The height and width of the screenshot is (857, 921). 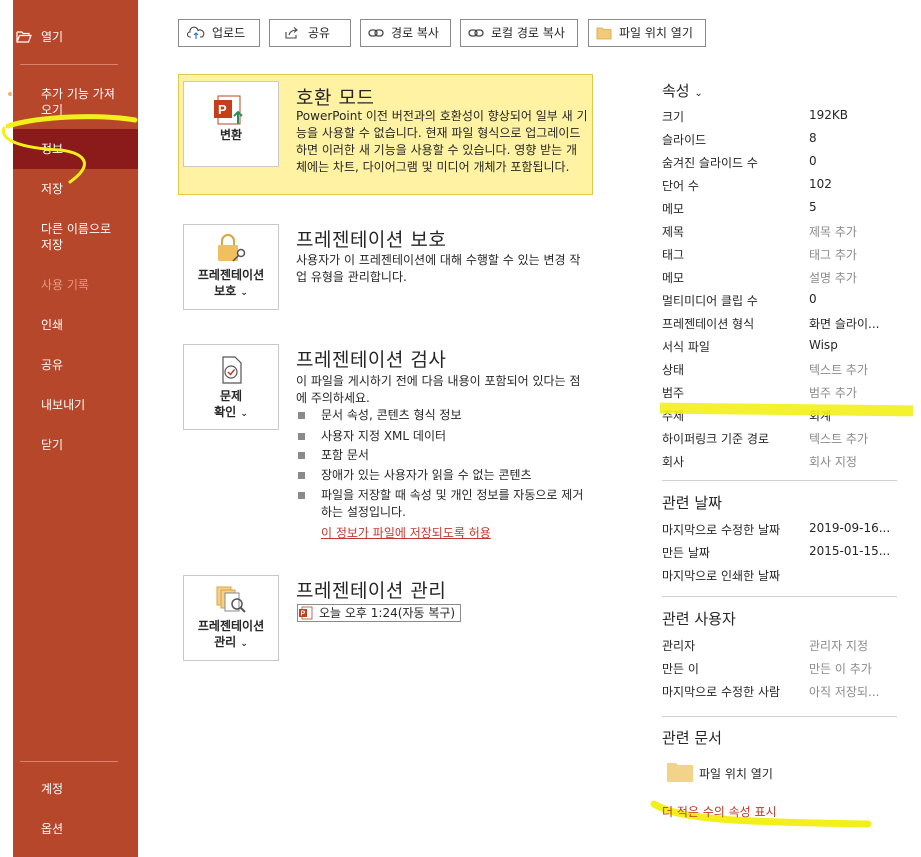 I want to click on property-key: 메모, so click(x=673, y=209).